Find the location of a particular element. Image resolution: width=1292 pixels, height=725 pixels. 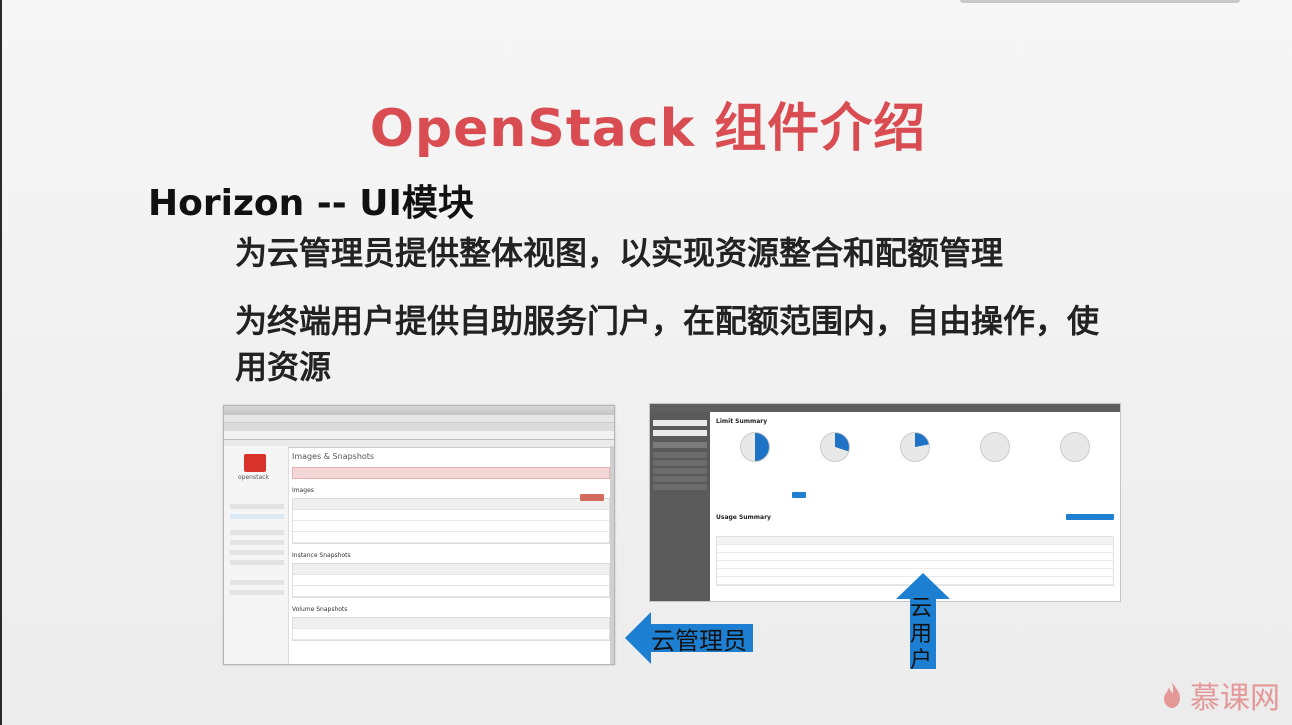

browser-url-bar is located at coordinates (419, 435).